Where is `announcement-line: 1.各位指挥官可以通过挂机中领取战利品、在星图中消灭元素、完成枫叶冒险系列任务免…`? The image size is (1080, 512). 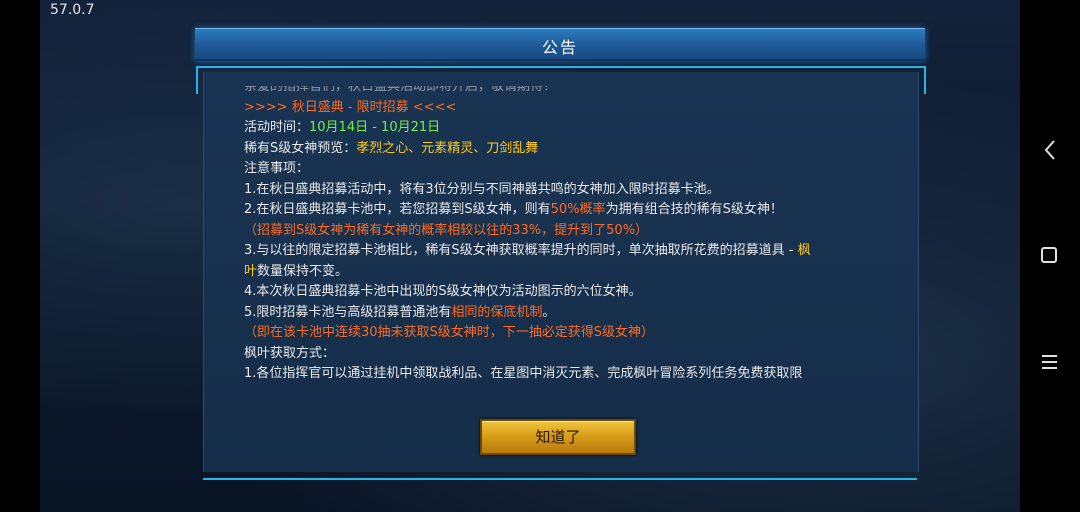
announcement-line: 1.各位指挥官可以通过挂机中领取战利品、在星图中消灭元素、完成枫叶冒险系列任务免… is located at coordinates (564, 374).